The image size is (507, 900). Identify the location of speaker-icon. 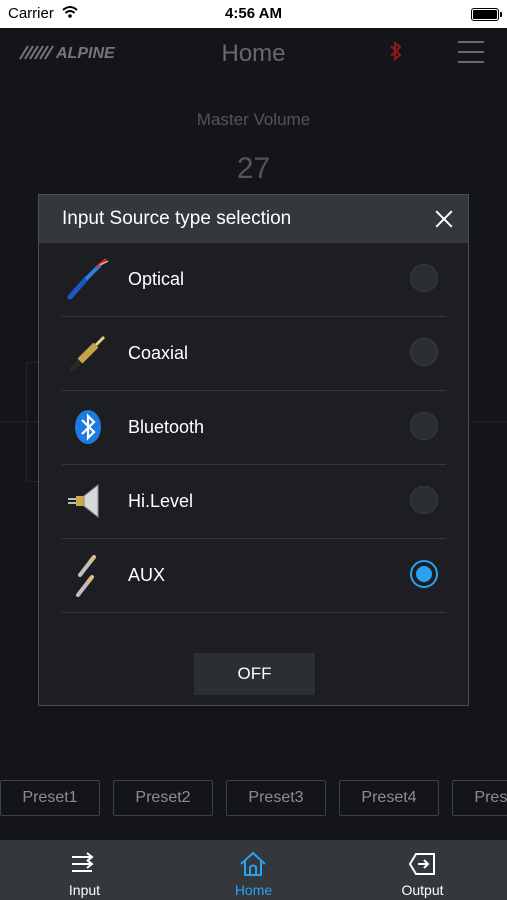
(88, 501).